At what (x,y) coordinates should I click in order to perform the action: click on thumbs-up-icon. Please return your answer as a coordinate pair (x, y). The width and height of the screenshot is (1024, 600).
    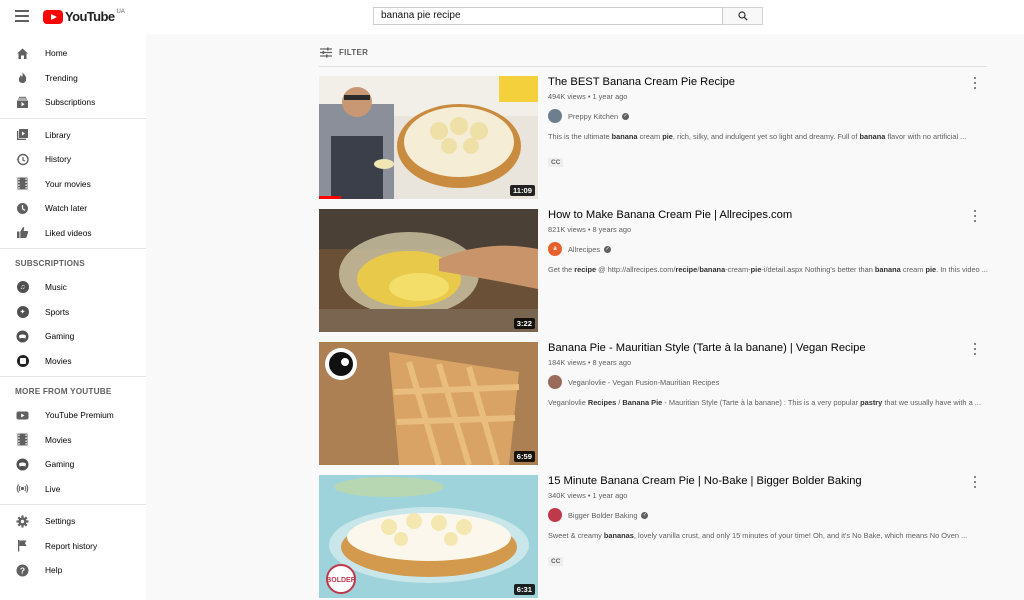
    Looking at the image, I should click on (22, 232).